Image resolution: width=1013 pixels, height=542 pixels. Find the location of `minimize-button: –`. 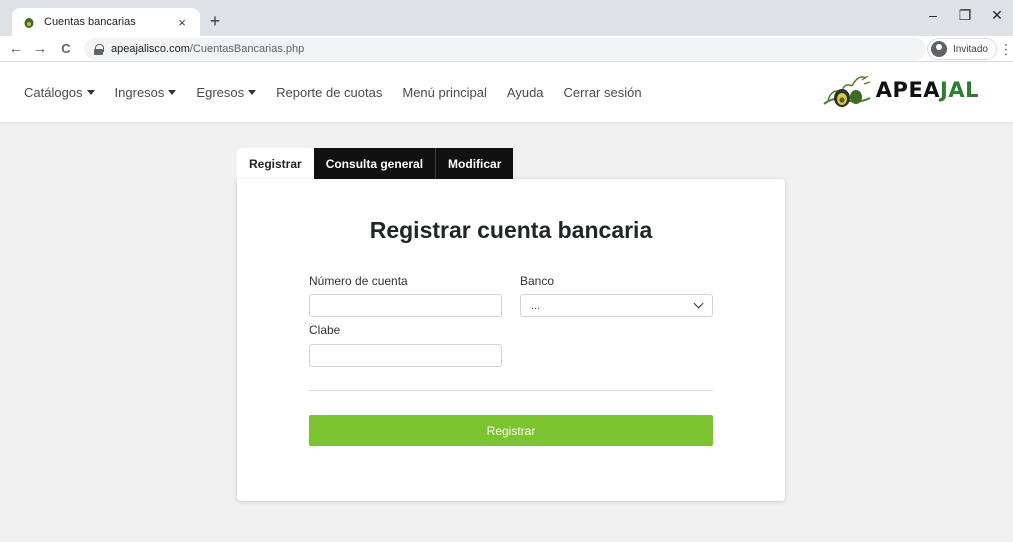

minimize-button: – is located at coordinates (933, 16).